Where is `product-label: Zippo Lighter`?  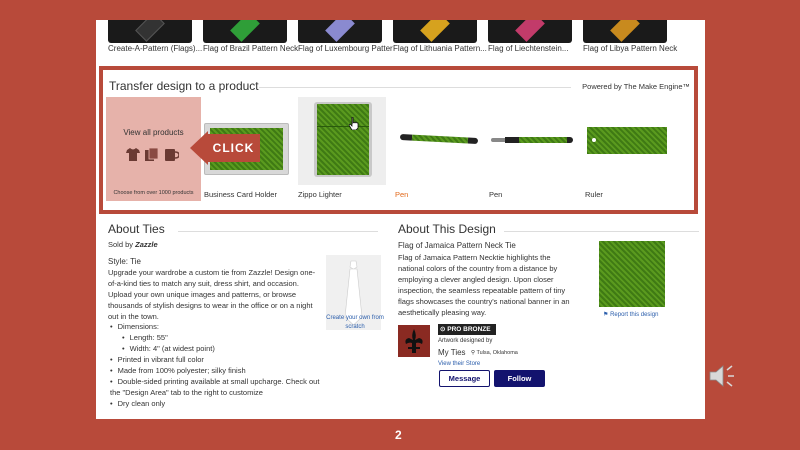
product-label: Zippo Lighter is located at coordinates (320, 194).